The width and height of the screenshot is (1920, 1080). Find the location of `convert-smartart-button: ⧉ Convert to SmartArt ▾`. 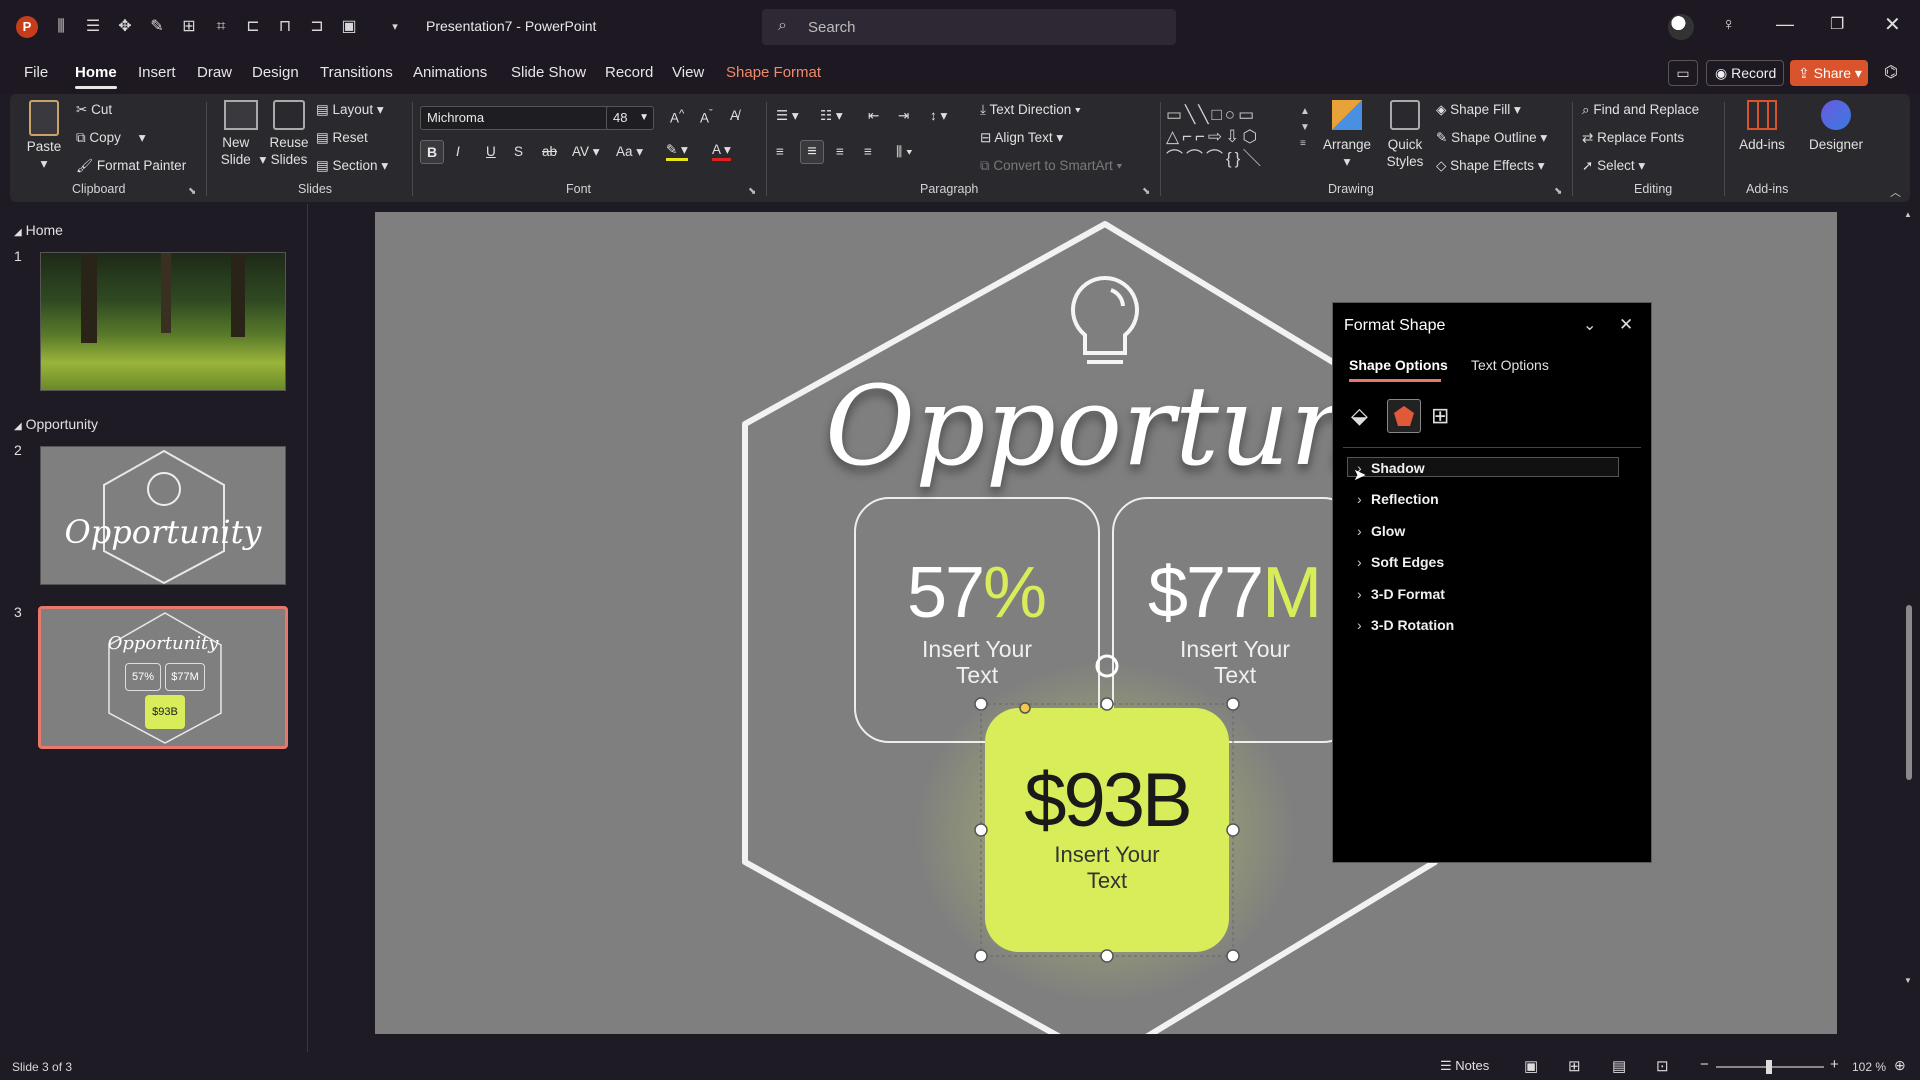

convert-smartart-button: ⧉ Convert to SmartArt ▾ is located at coordinates (1051, 166).